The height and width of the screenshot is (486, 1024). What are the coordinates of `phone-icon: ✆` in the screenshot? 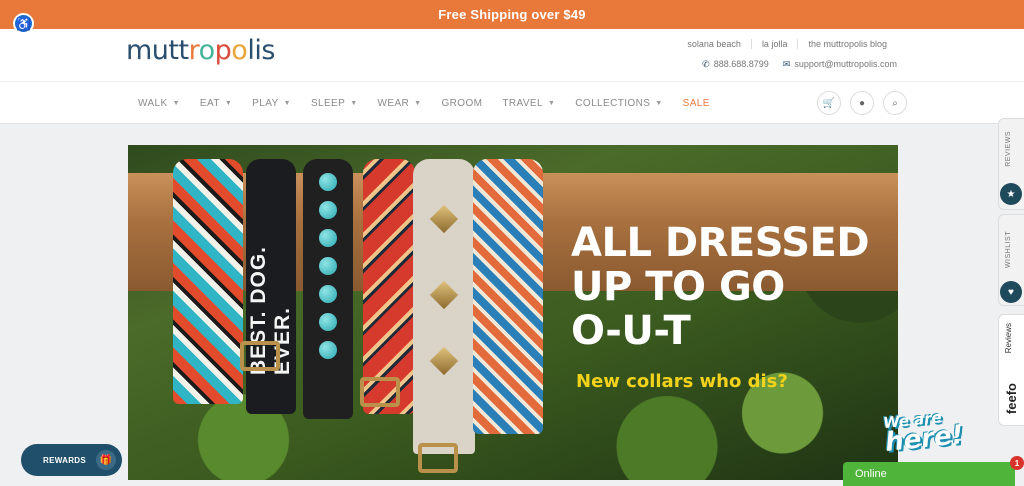 It's located at (706, 64).